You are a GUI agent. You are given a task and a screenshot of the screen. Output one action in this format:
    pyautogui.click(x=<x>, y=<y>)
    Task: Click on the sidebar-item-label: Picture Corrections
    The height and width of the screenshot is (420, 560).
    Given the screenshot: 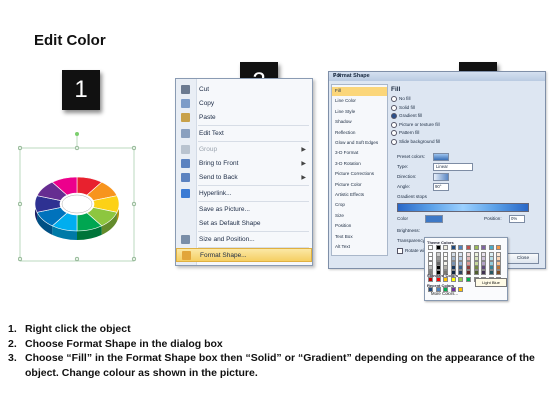 What is the action you would take?
    pyautogui.click(x=355, y=174)
    